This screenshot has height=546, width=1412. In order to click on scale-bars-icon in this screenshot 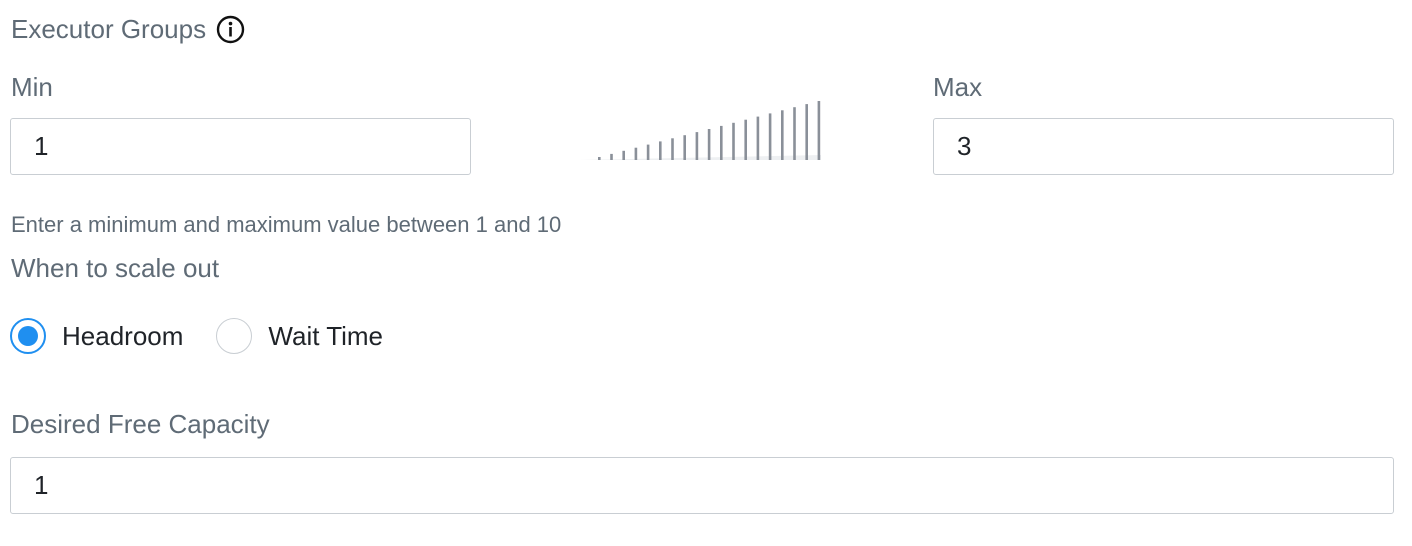, I will do `click(700, 130)`.